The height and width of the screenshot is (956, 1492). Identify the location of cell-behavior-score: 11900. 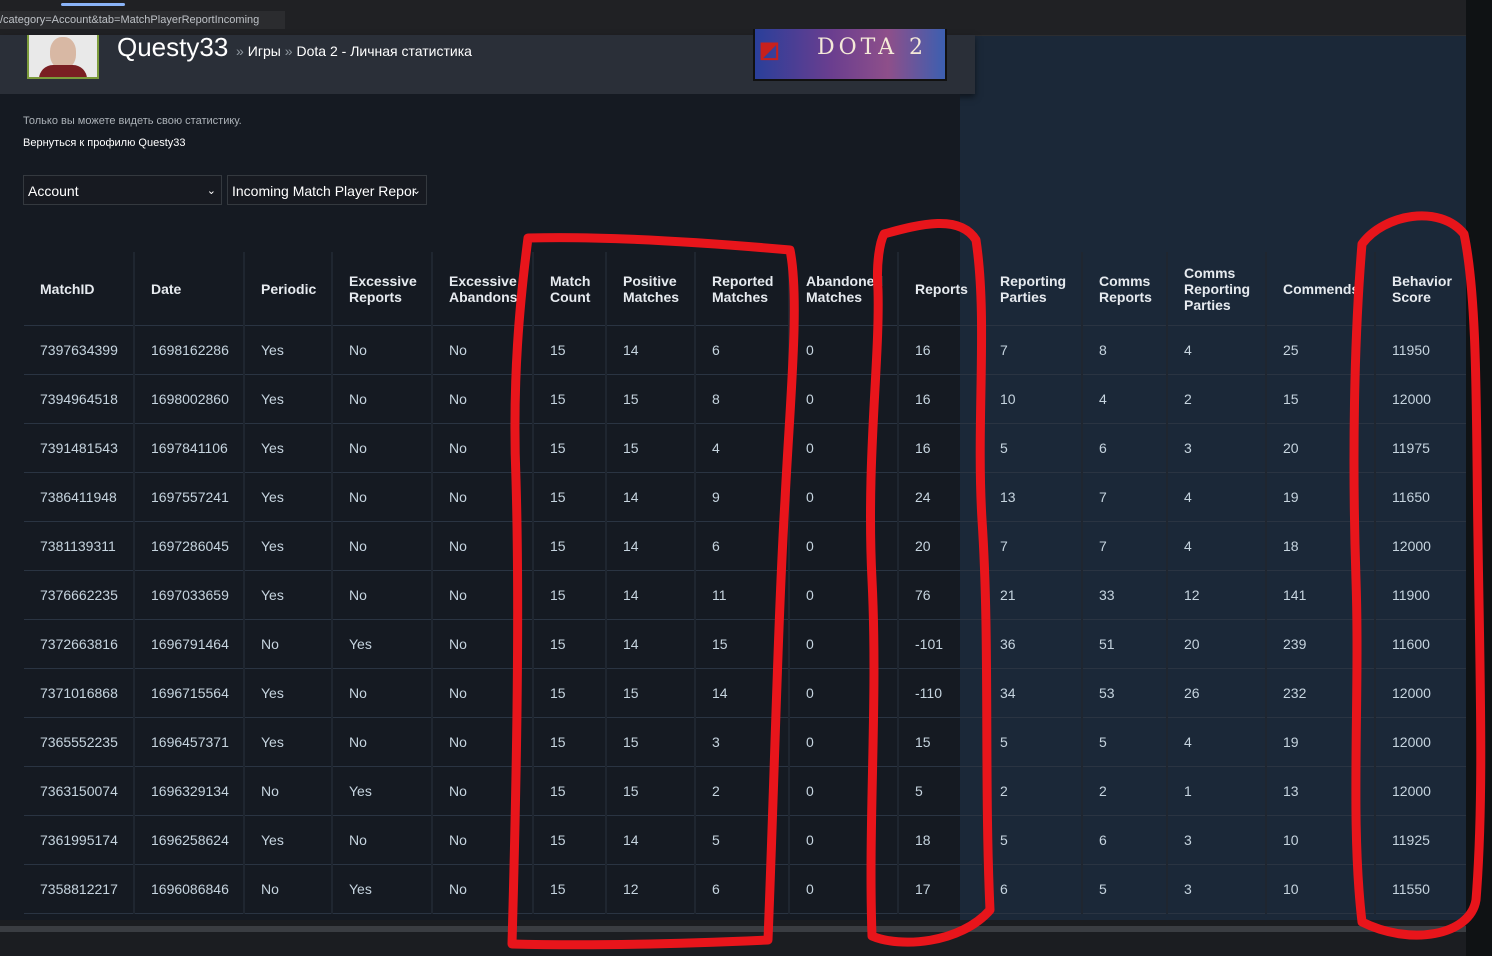
(1420, 595).